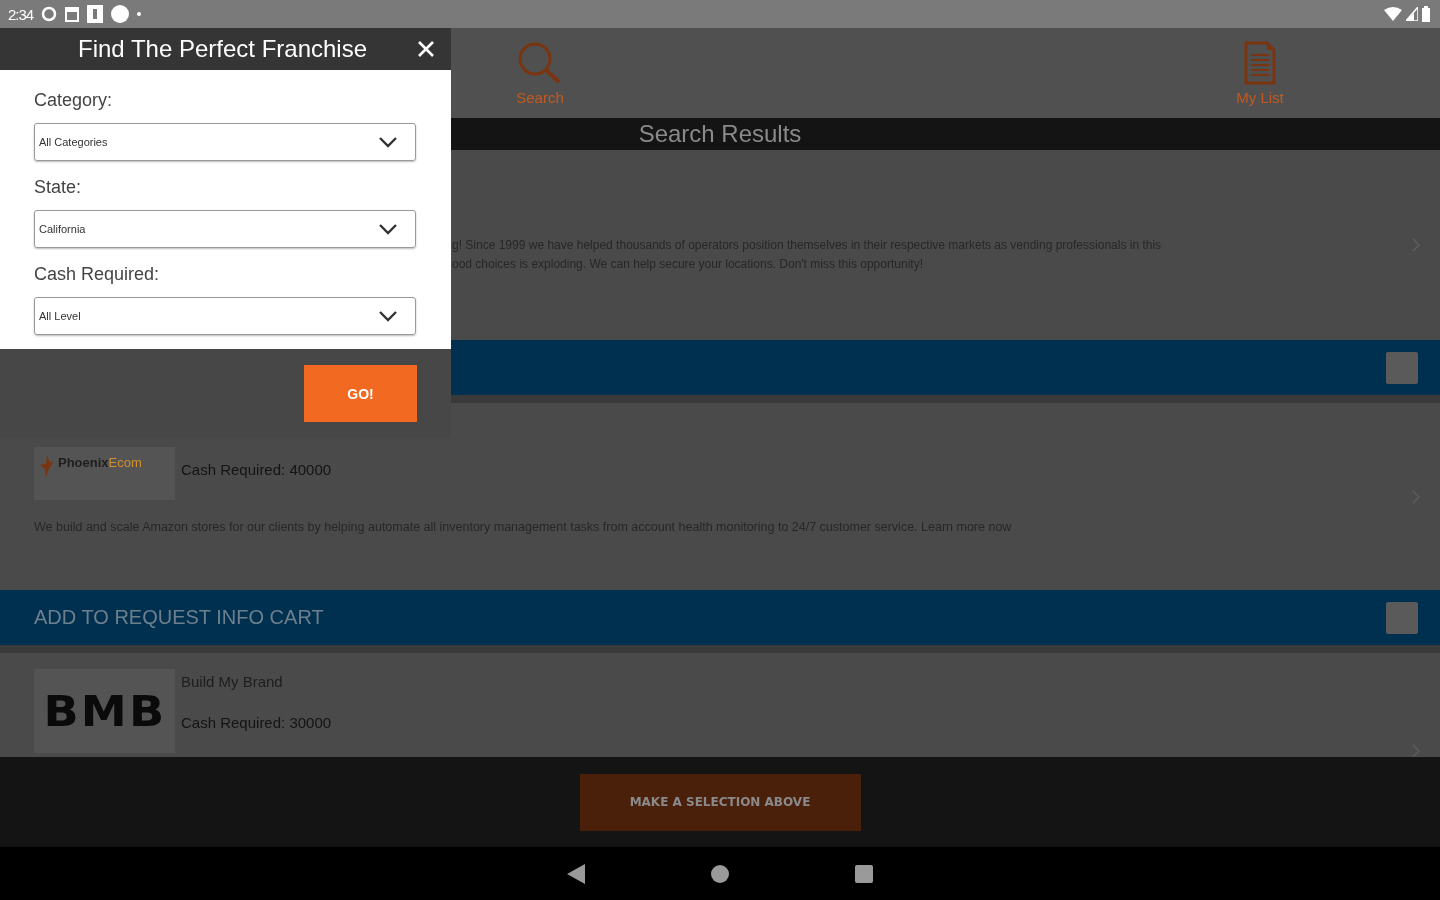 This screenshot has height=900, width=1440. Describe the element at coordinates (223, 49) in the screenshot. I see `dialog-title: Find The Perfect Franchise` at that location.